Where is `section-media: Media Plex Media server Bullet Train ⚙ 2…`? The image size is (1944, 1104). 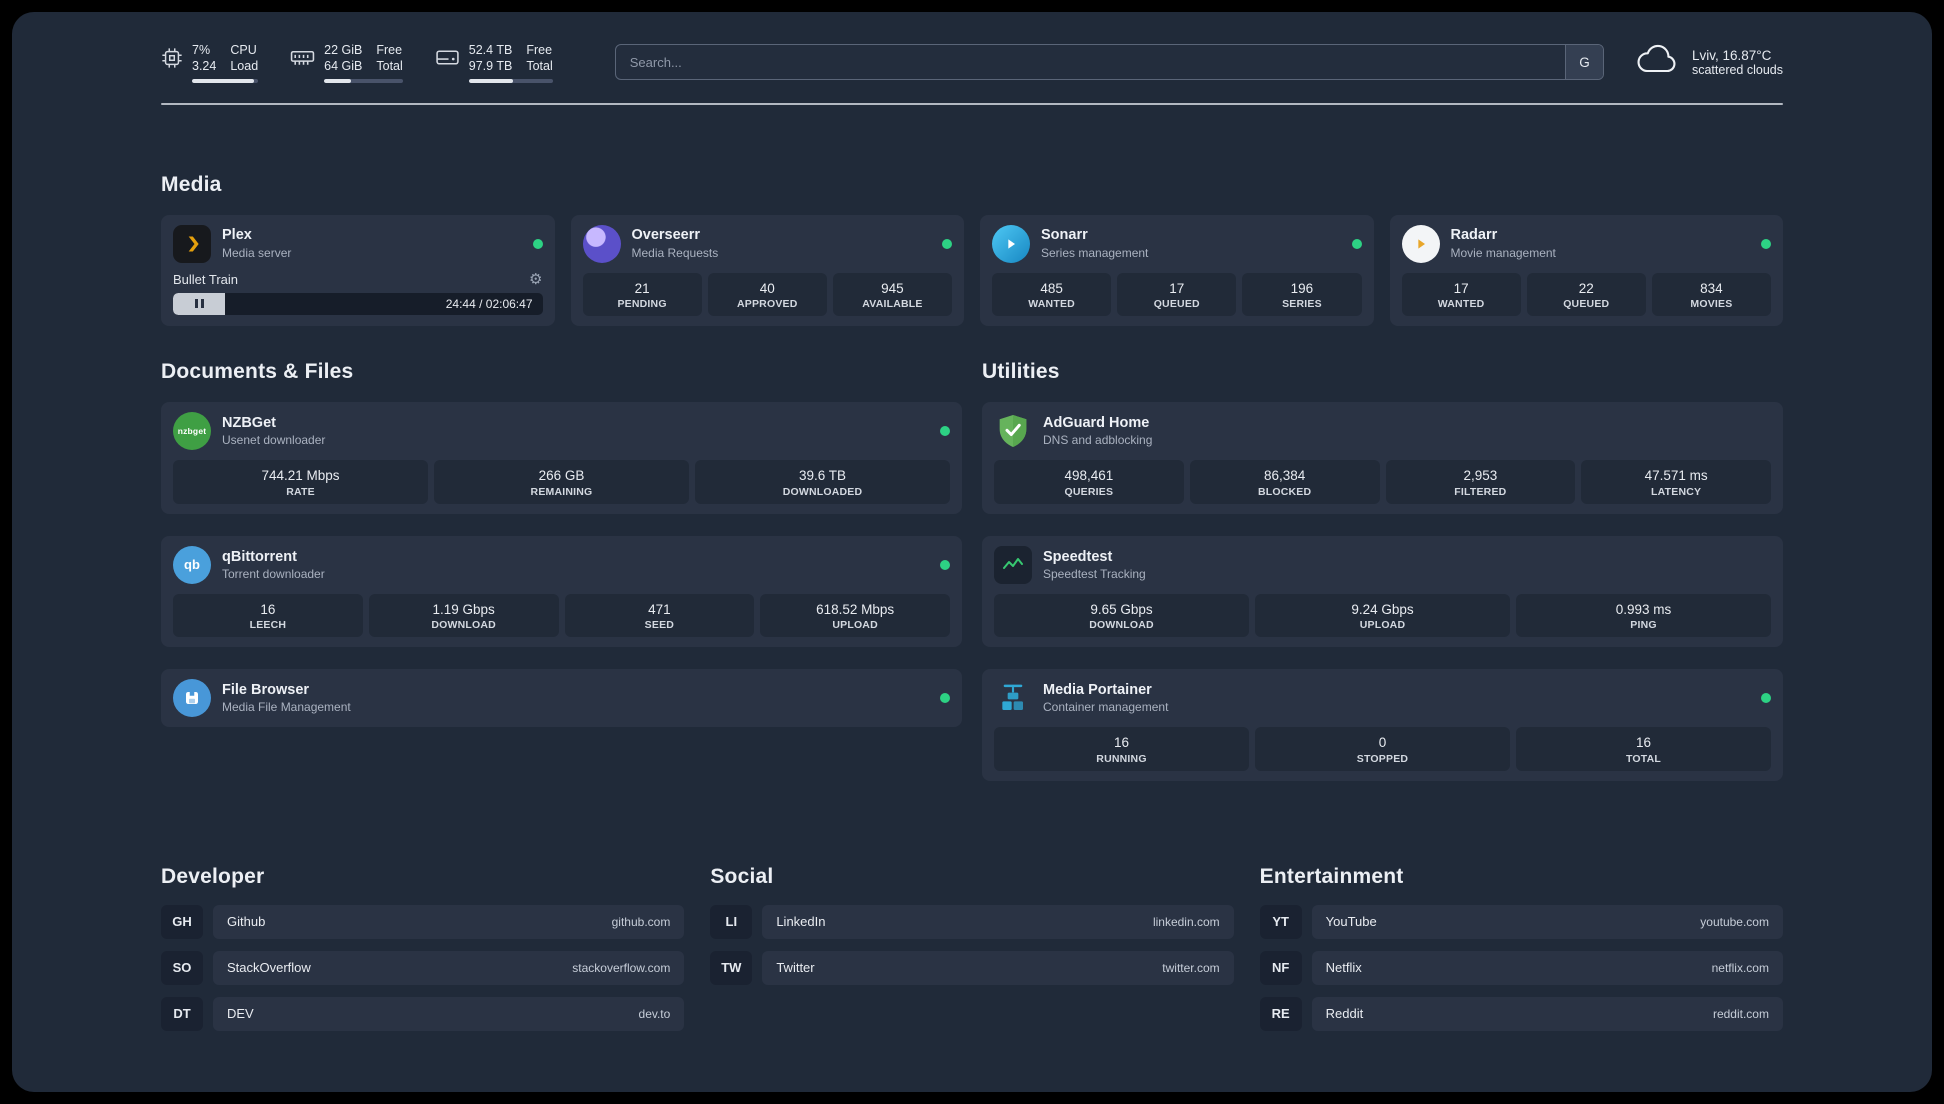 section-media: Media Plex Media server Bullet Train ⚙ 2… is located at coordinates (972, 250).